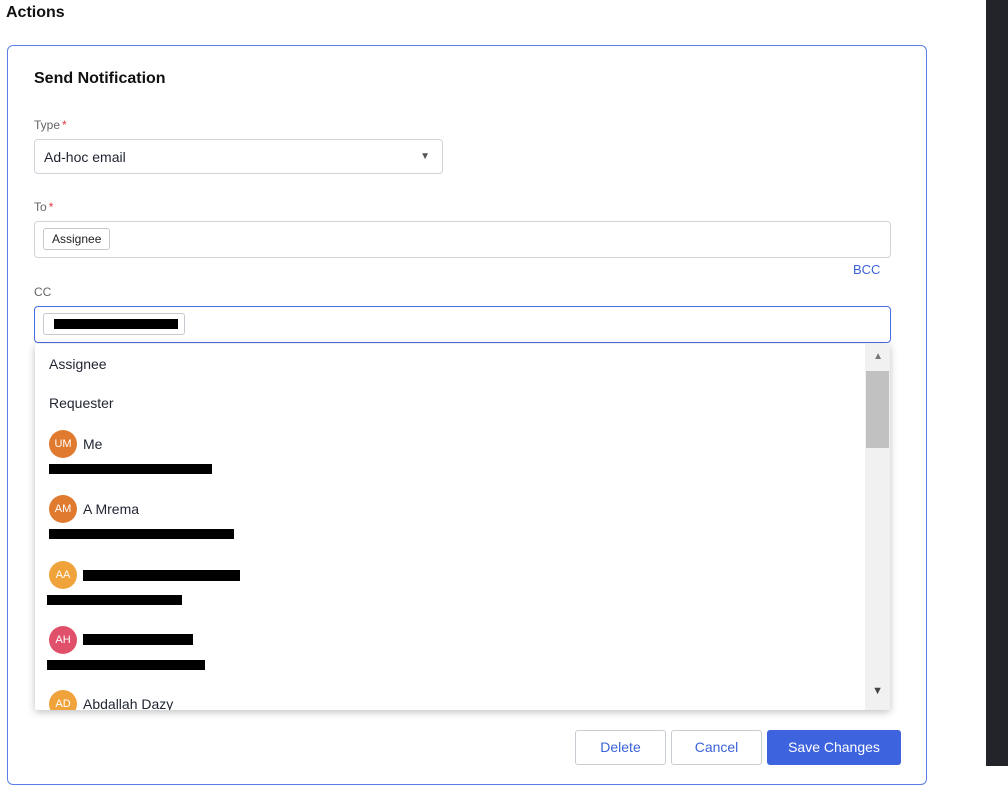 This screenshot has width=1008, height=785. What do you see at coordinates (63, 509) in the screenshot?
I see `avatar: AM` at bounding box center [63, 509].